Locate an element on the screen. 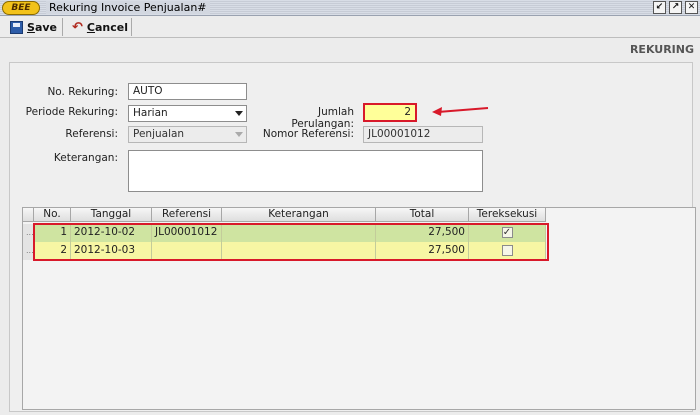 The height and width of the screenshot is (415, 700). column-header-no: No. is located at coordinates (52, 215).